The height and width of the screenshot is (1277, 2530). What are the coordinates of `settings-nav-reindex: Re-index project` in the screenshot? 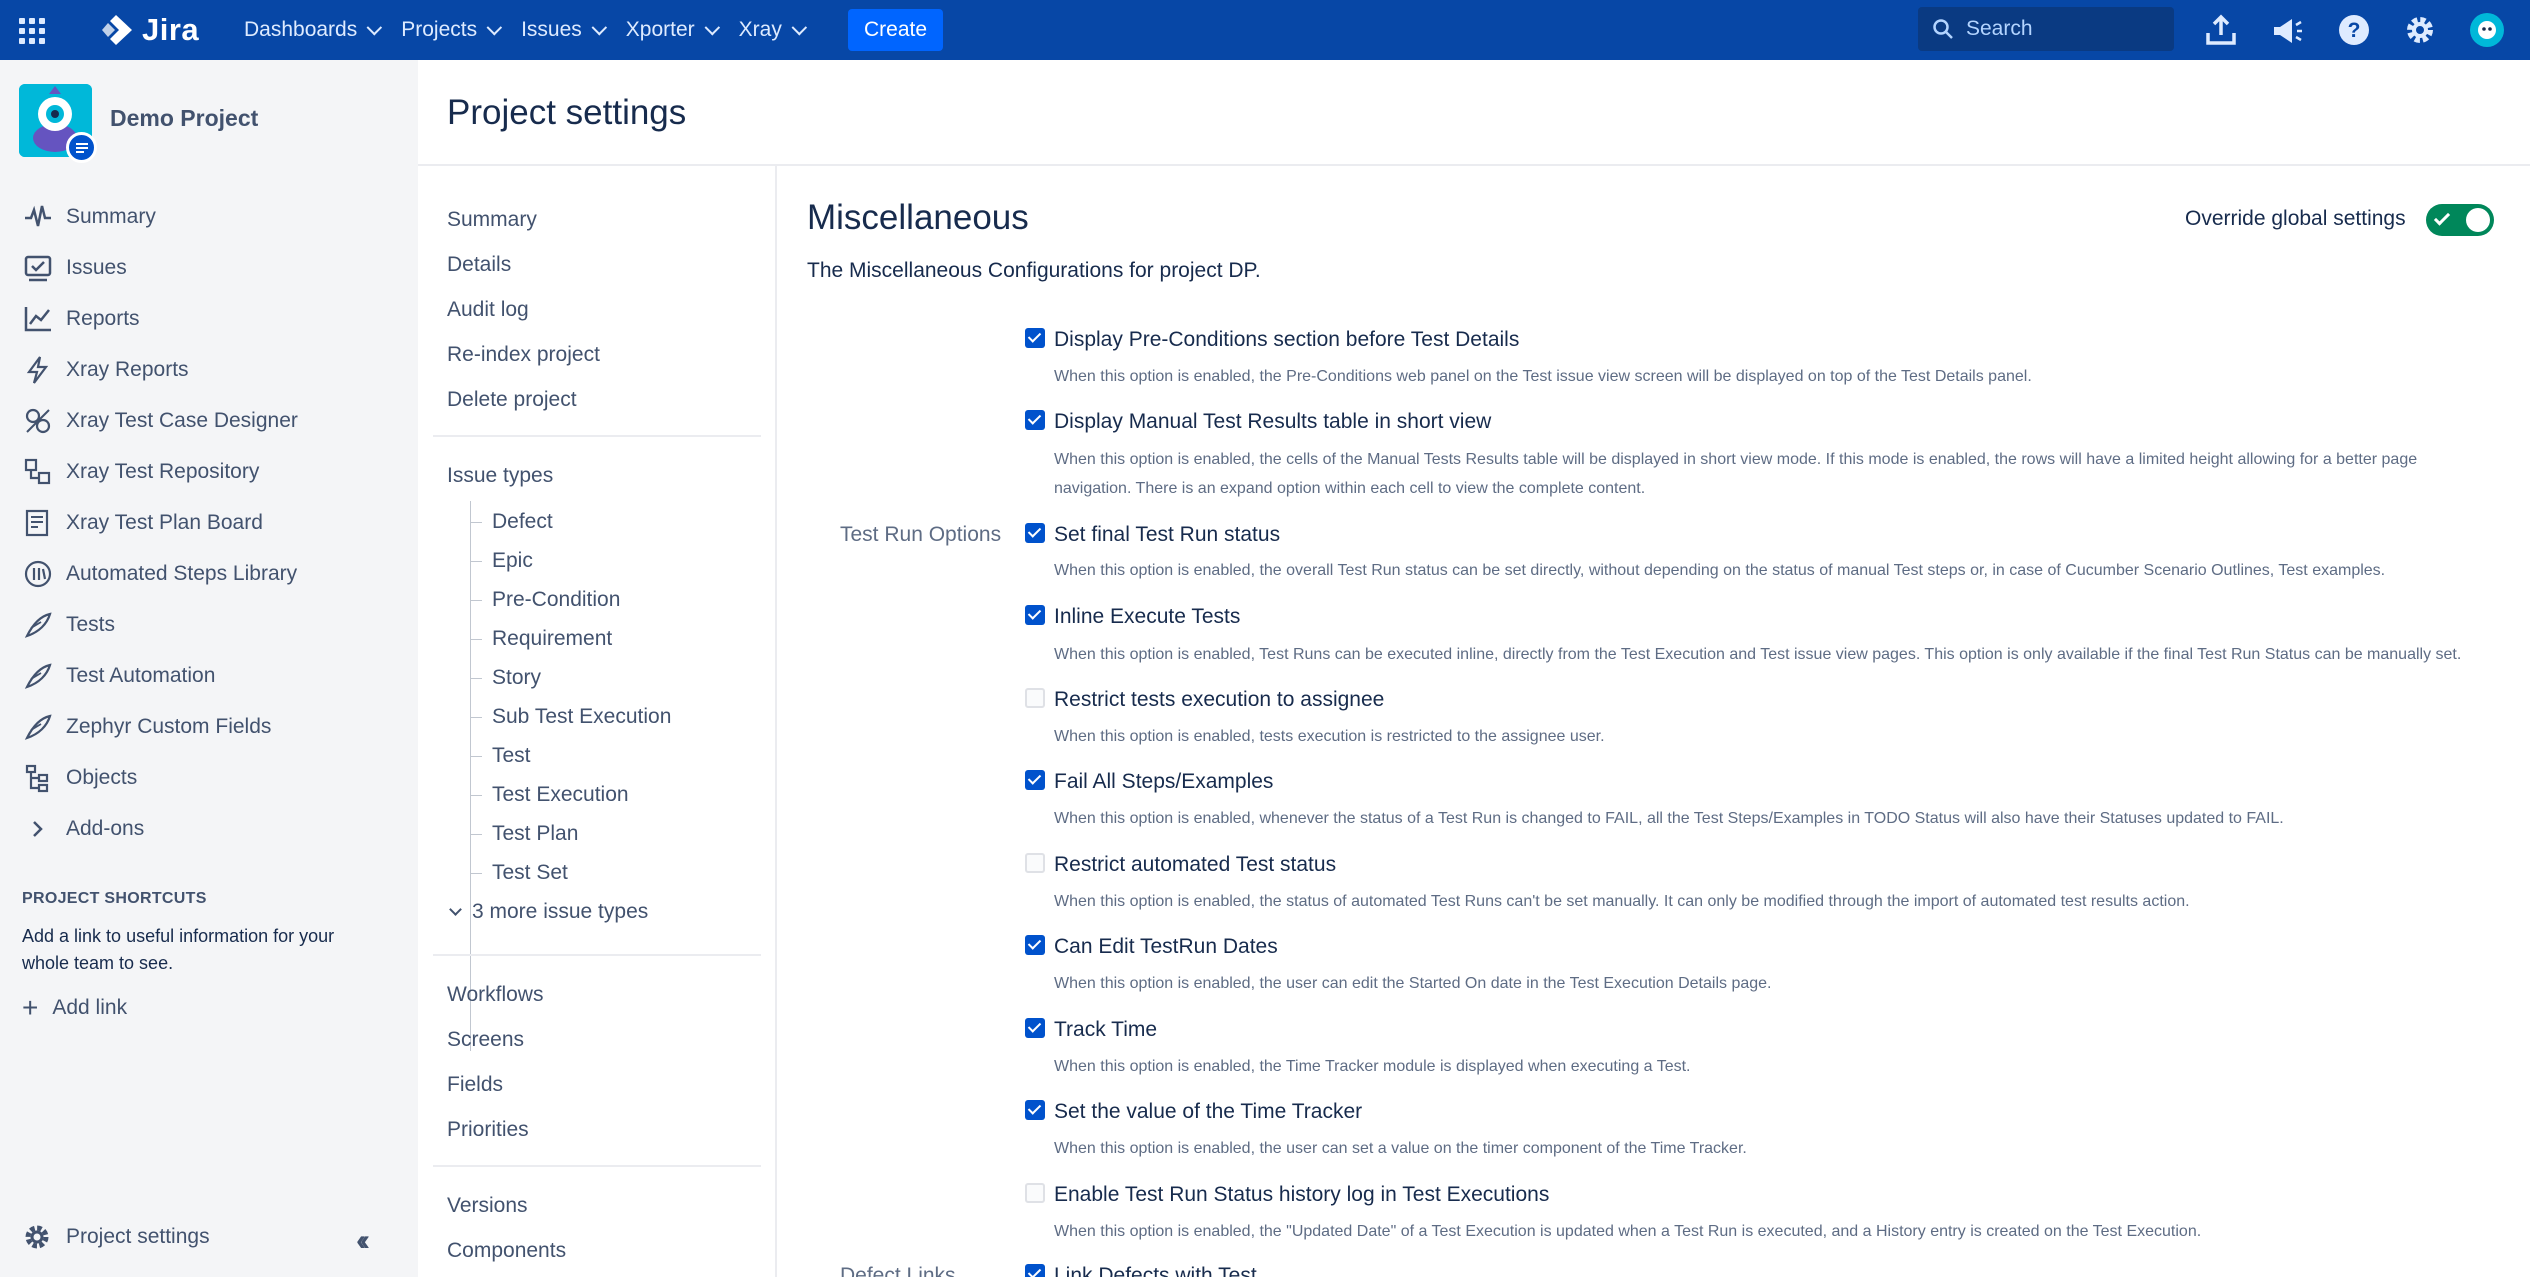 It's located at (523, 355).